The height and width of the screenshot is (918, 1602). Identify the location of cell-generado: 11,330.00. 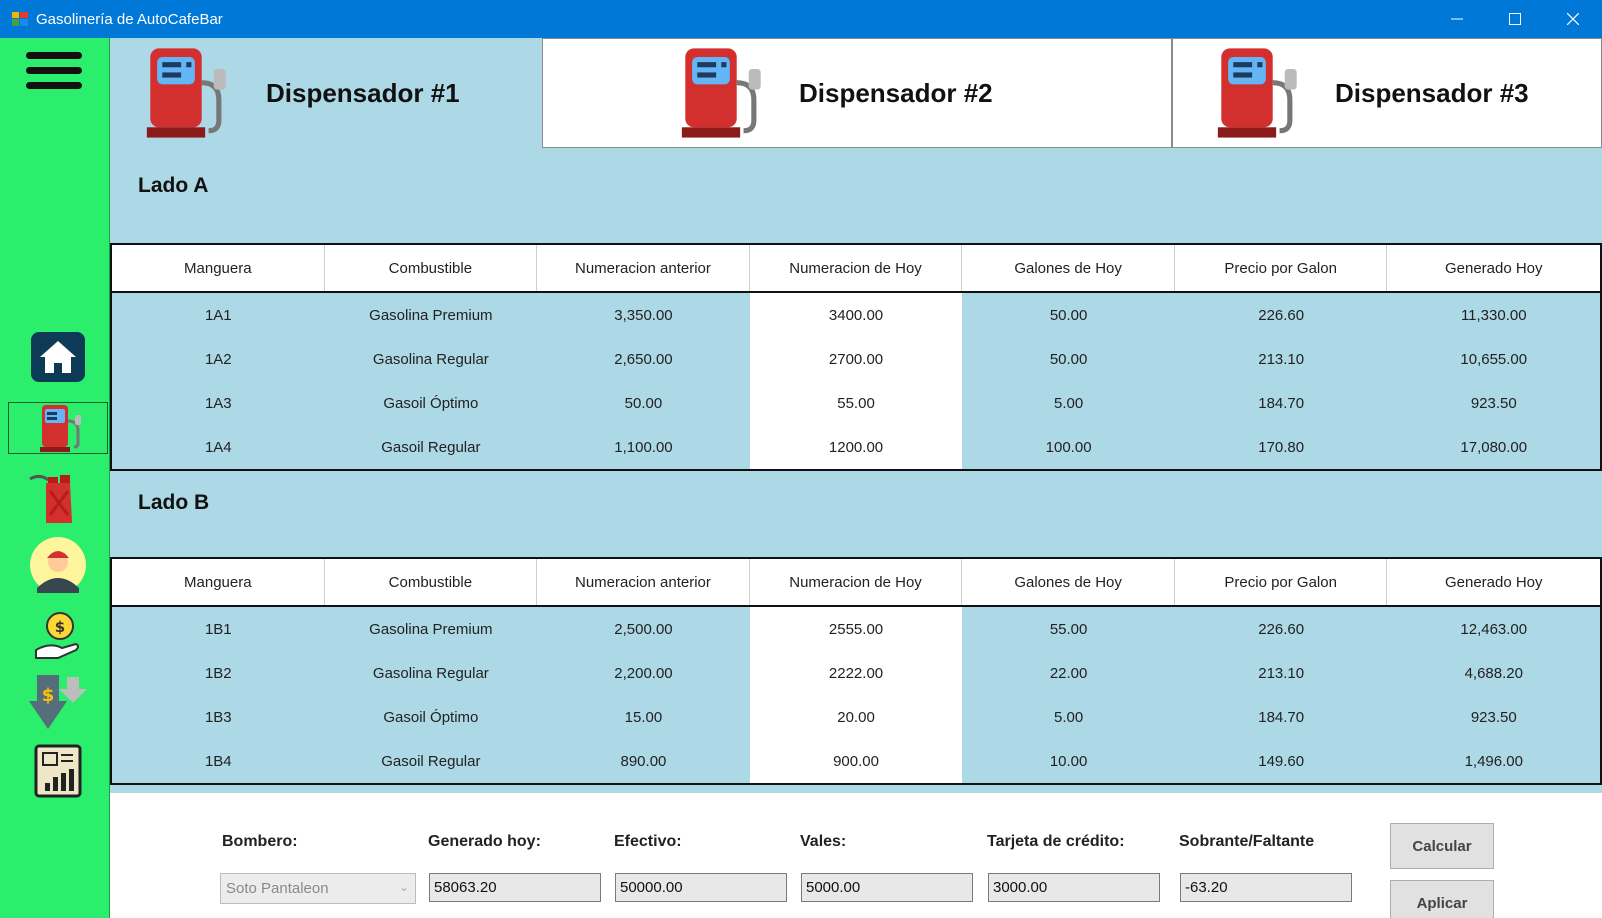
(1493, 315).